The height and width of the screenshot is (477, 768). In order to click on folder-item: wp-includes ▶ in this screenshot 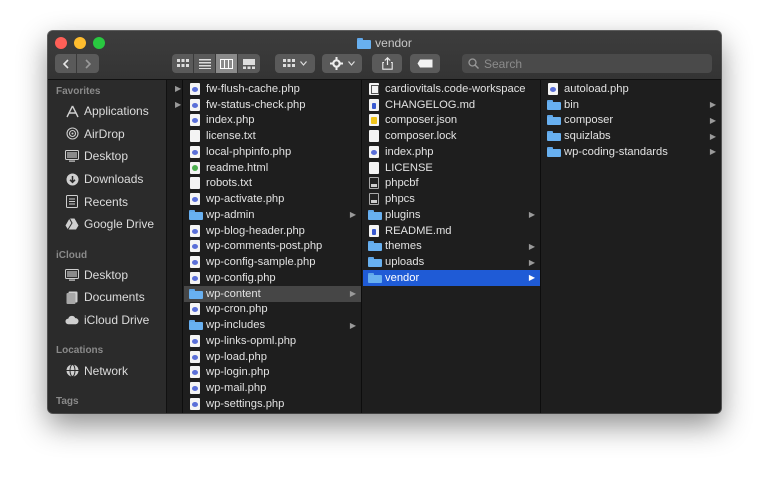, I will do `click(272, 325)`.